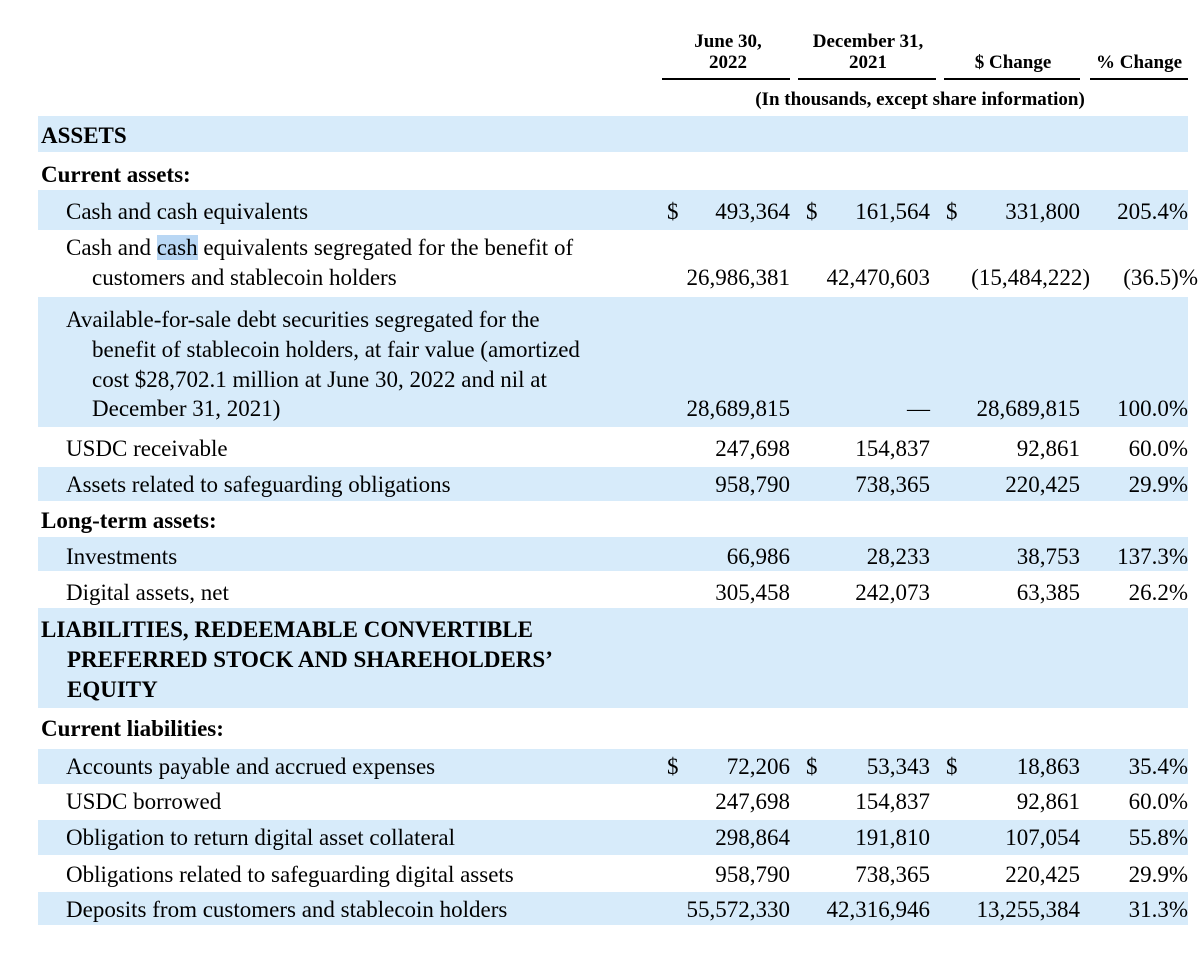 This screenshot has width=1200, height=963. I want to click on cell-safeguard-jun2022: 958,790, so click(752, 484).